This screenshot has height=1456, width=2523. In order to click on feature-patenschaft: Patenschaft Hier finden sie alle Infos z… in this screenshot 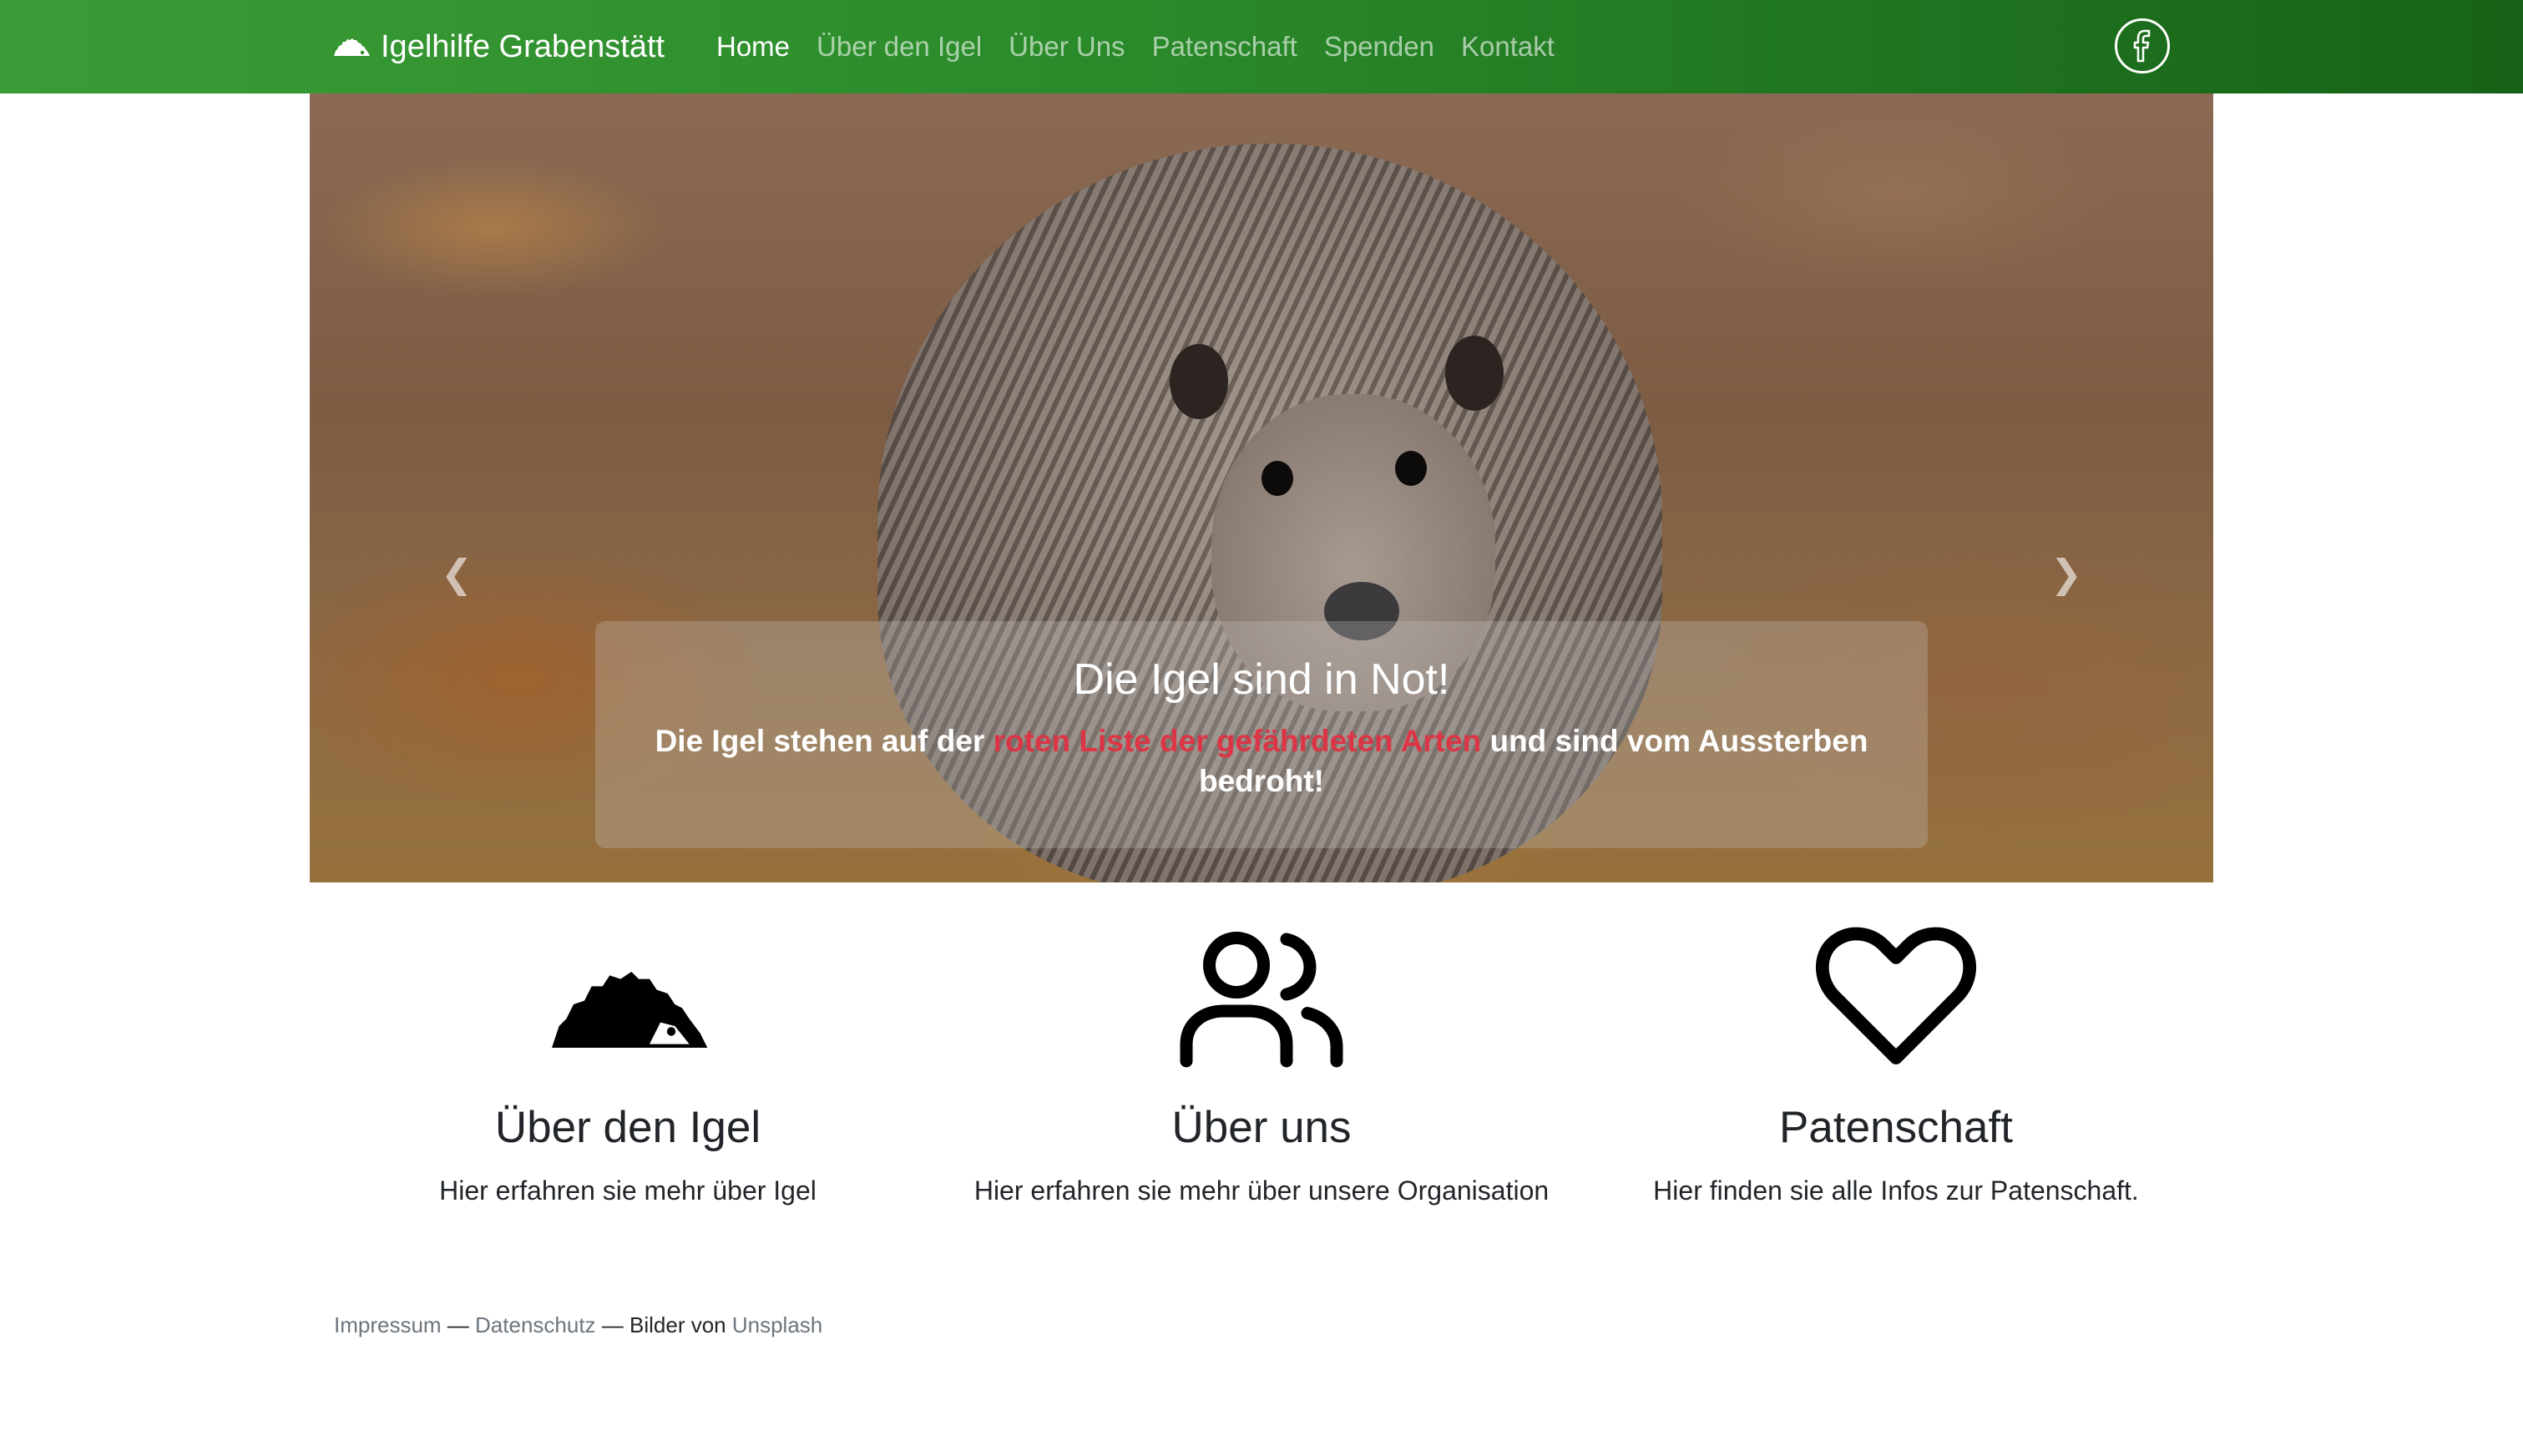, I will do `click(1896, 1066)`.